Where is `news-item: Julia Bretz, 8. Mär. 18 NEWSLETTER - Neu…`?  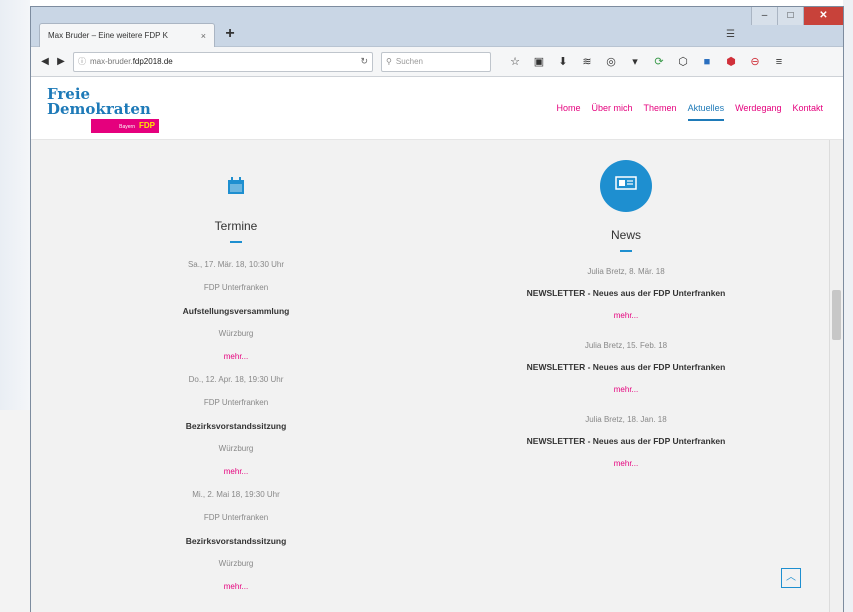 news-item: Julia Bretz, 8. Mär. 18 NEWSLETTER - Neu… is located at coordinates (626, 293).